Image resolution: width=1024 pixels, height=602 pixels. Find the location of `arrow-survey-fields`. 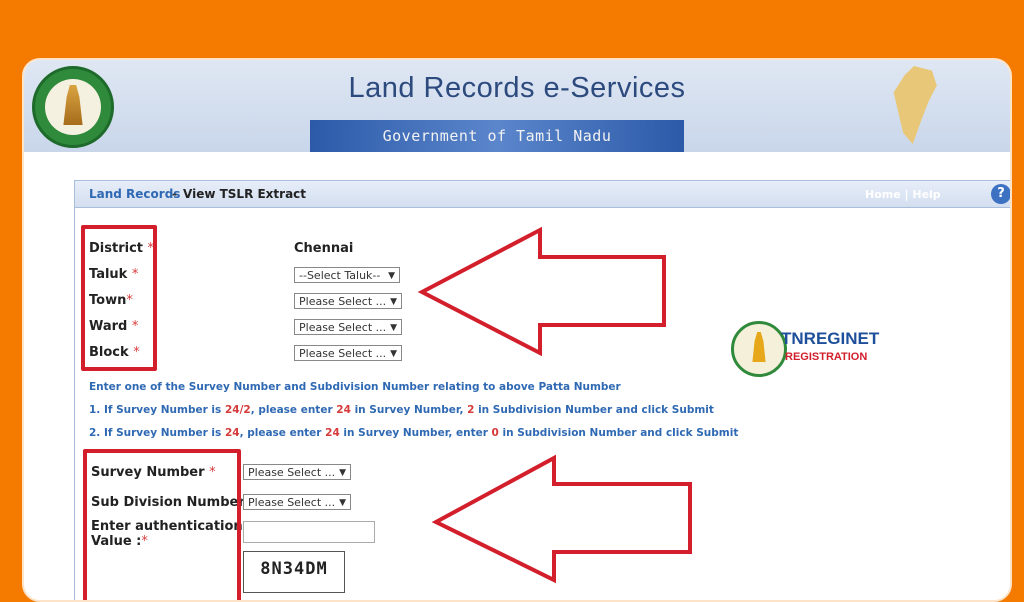

arrow-survey-fields is located at coordinates (561, 519).